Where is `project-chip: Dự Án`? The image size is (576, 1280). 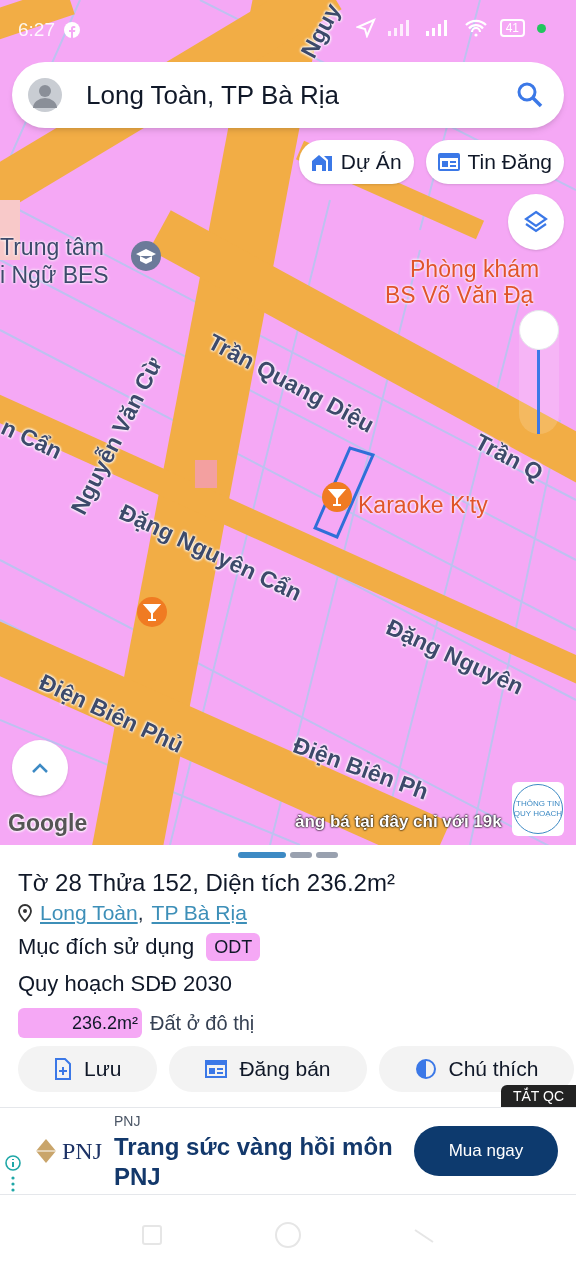 project-chip: Dự Án is located at coordinates (356, 162).